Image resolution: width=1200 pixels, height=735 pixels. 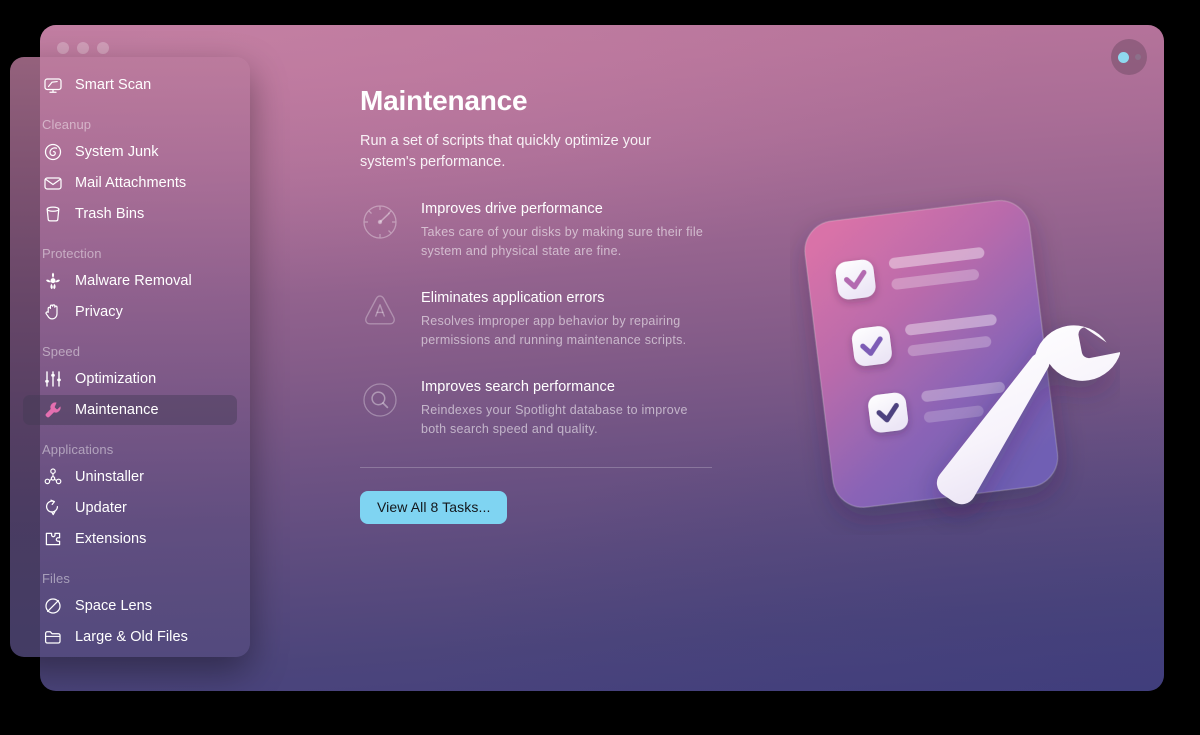 What do you see at coordinates (78, 449) in the screenshot?
I see `sidebar-group-label-applications: Applications` at bounding box center [78, 449].